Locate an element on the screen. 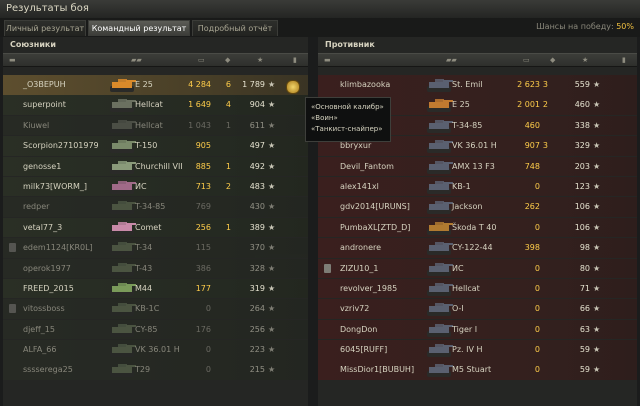 The image size is (640, 406). enemy-row: vzriv72 O-I 0 66 ★ is located at coordinates (477, 309).